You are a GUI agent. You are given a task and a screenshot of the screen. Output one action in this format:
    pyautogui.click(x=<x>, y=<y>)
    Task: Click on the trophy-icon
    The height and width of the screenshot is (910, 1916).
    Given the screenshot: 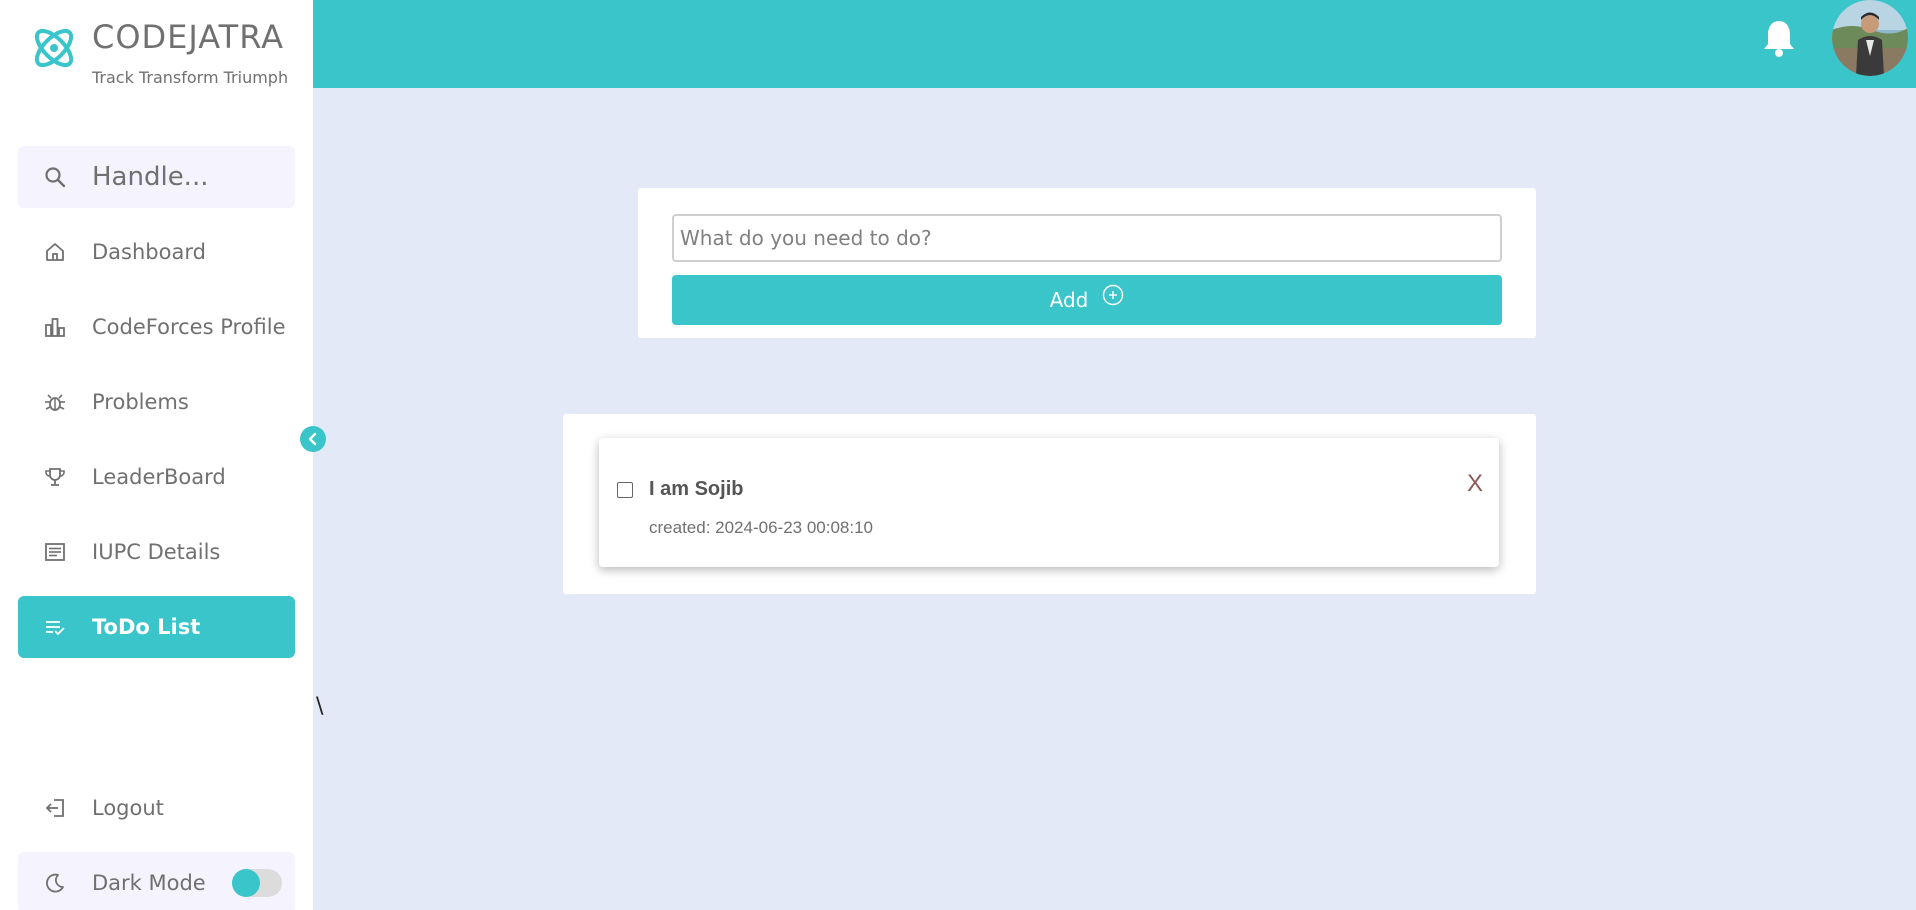 What is the action you would take?
    pyautogui.click(x=55, y=477)
    